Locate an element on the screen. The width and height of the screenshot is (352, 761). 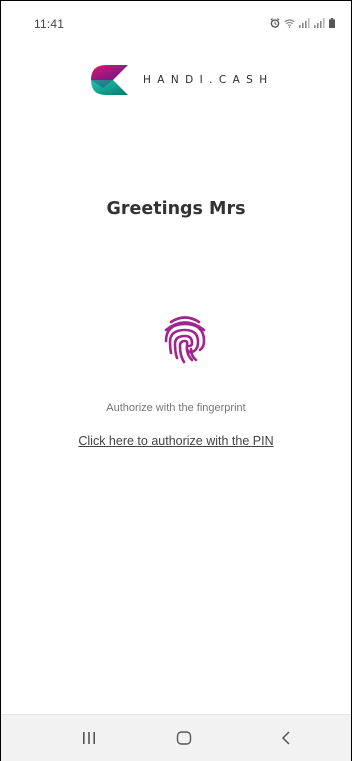
recent-apps-icon is located at coordinates (89, 738).